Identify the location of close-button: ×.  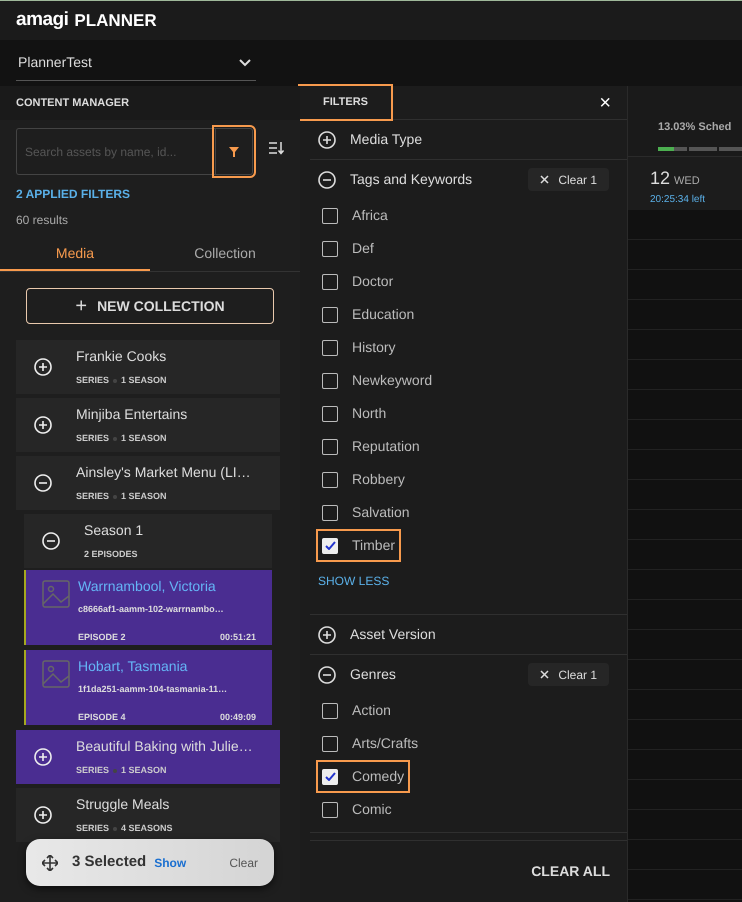
(605, 102).